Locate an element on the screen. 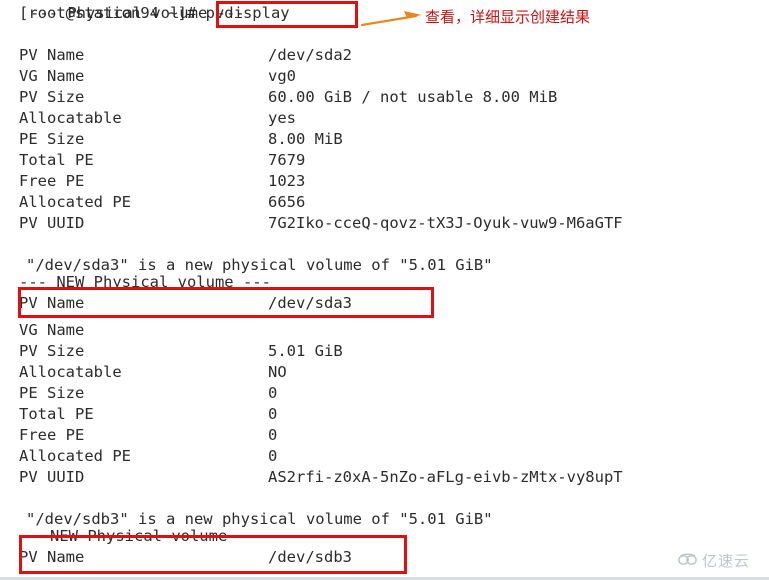  field-value: 60.00 GiB / not usable 8.00 MiB is located at coordinates (413, 97).